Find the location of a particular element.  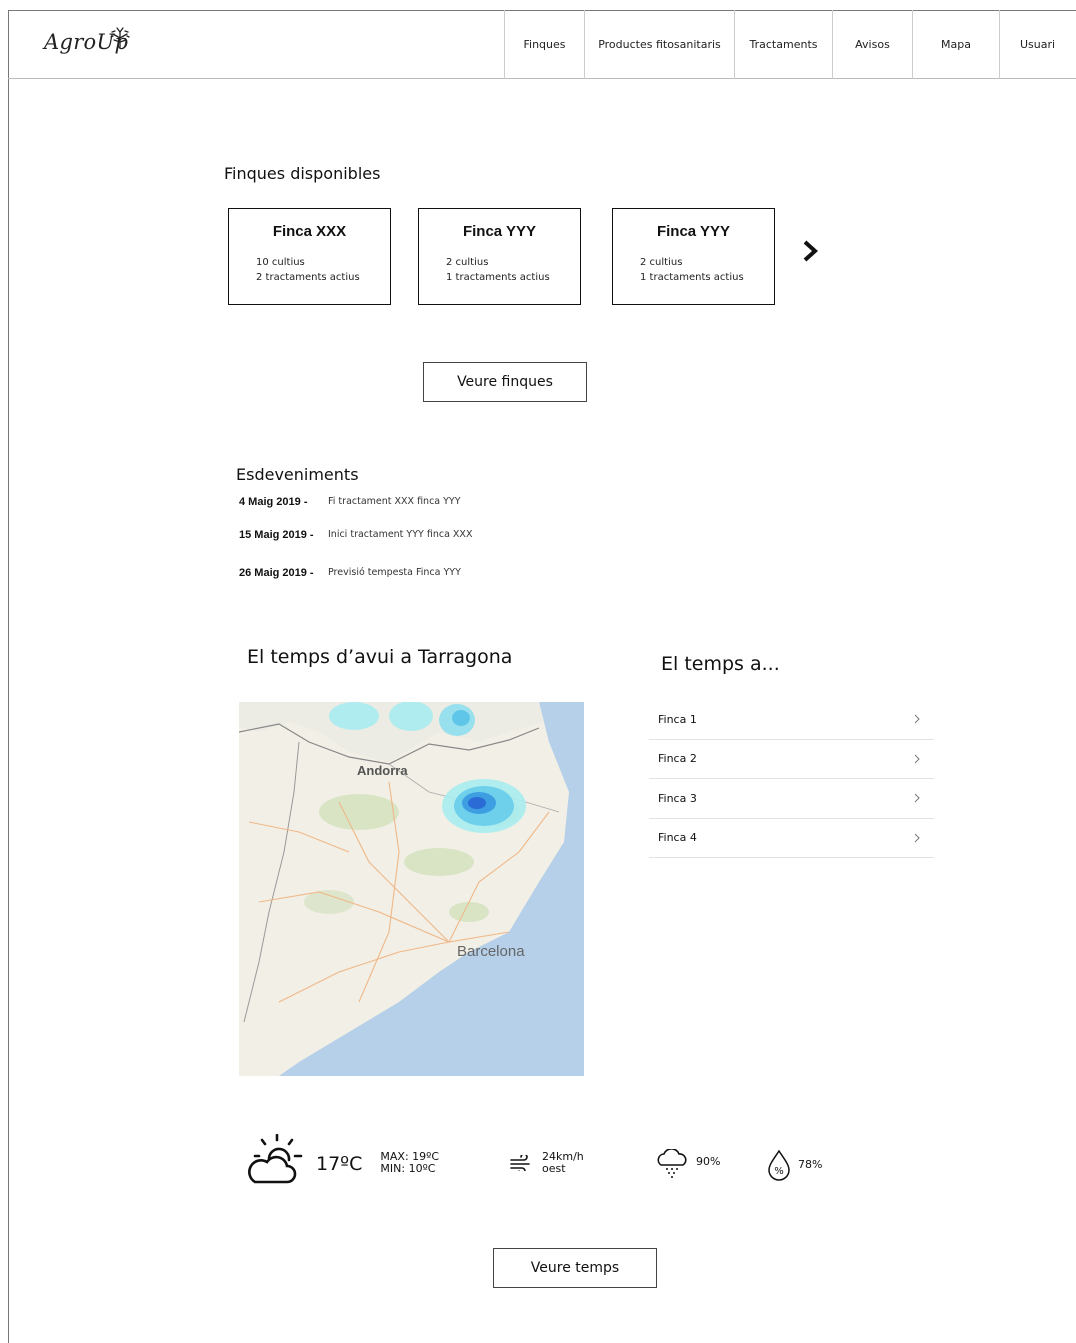

nav-usuari: Usuari is located at coordinates (1037, 44).